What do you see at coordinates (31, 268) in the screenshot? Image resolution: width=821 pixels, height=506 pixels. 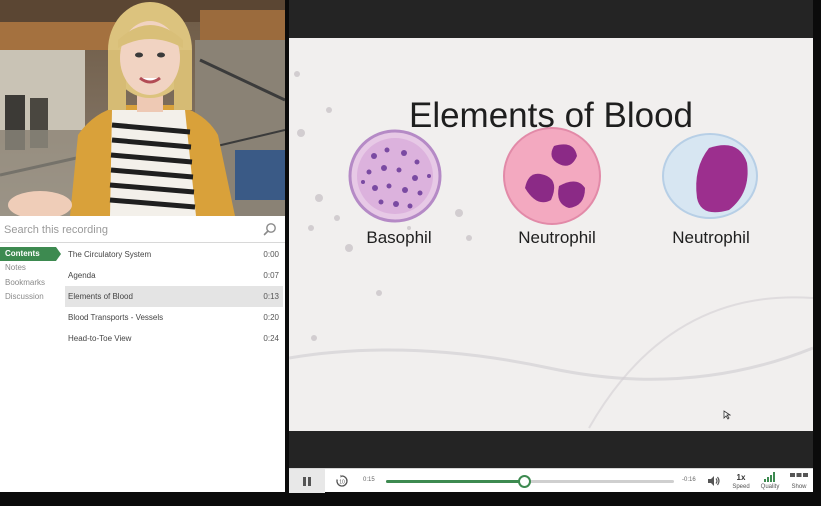 I see `nav-notes: Notes` at bounding box center [31, 268].